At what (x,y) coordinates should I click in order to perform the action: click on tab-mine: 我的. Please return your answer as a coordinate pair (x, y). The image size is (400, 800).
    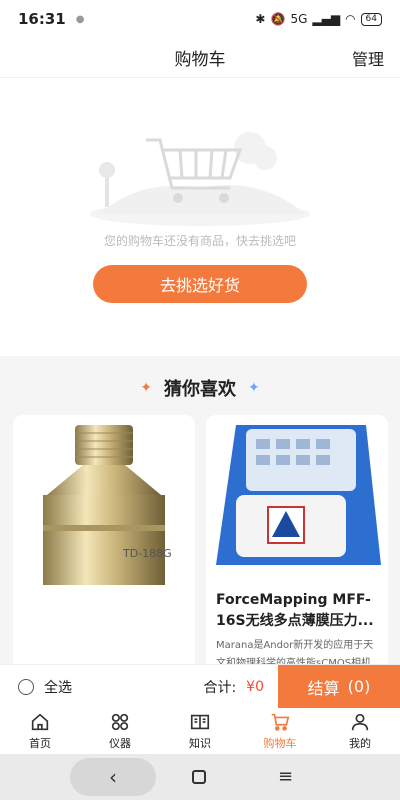
    Looking at the image, I should click on (360, 731).